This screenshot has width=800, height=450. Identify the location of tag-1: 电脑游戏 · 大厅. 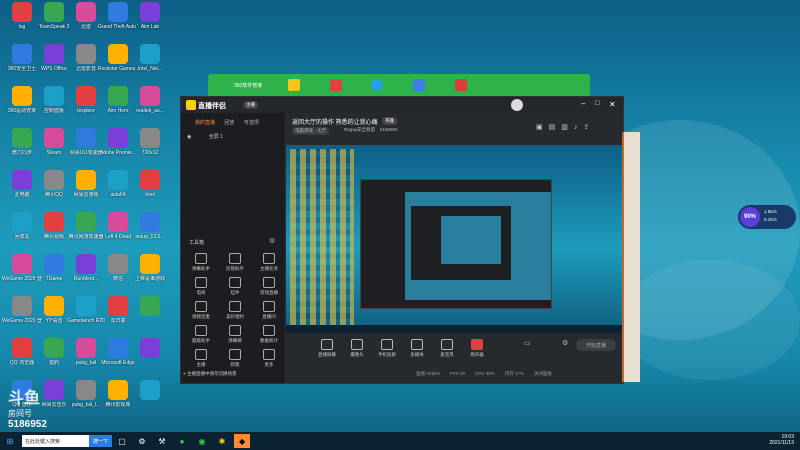
(310, 131).